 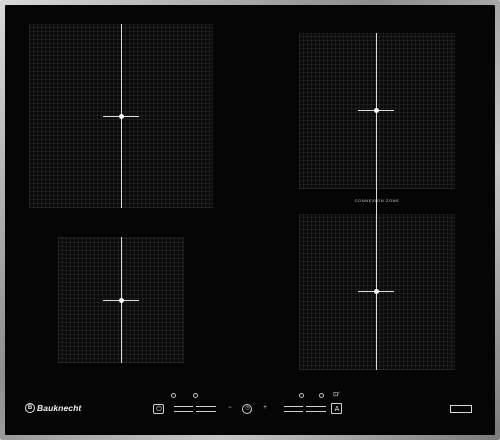 I want to click on cooking-zone-front-left, so click(x=121, y=300).